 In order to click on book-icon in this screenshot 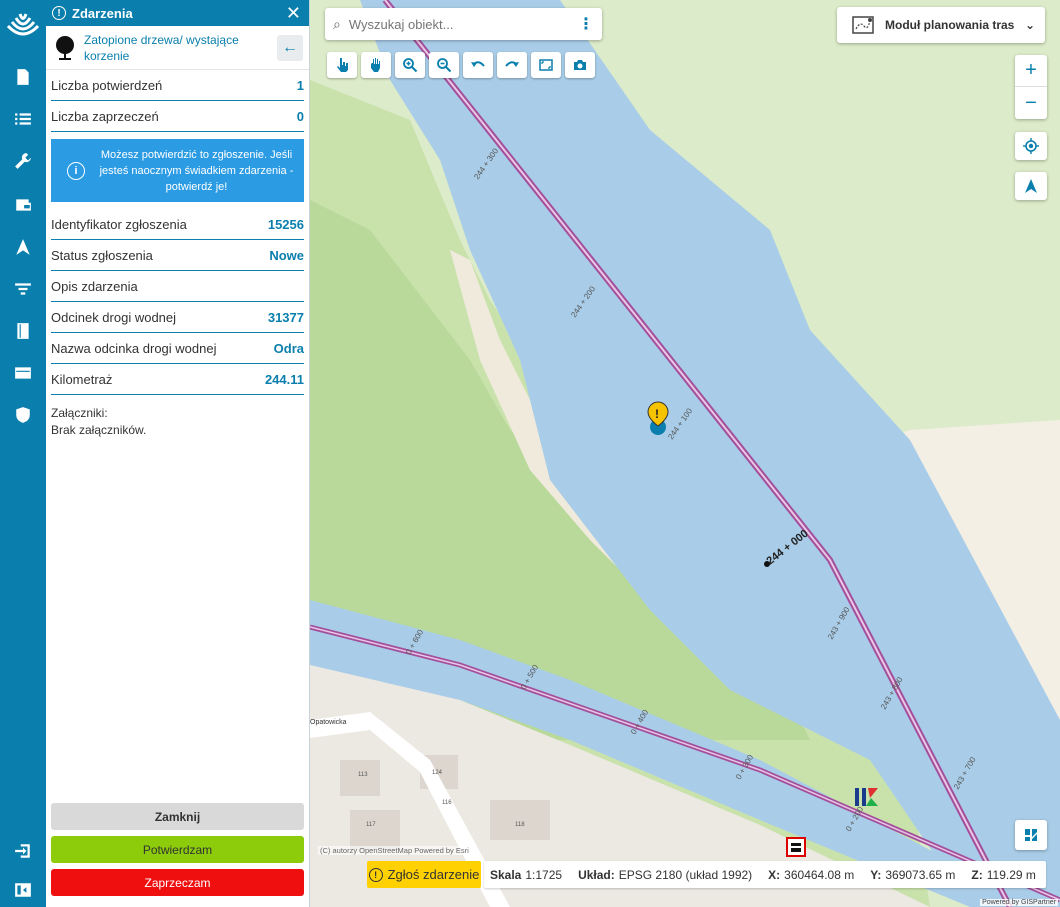, I will do `click(23, 331)`.